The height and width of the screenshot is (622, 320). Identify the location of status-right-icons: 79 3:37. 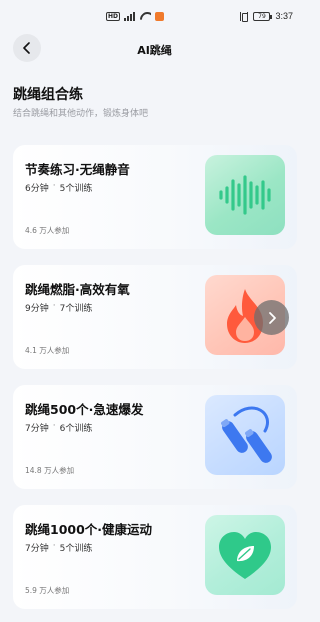
(266, 16).